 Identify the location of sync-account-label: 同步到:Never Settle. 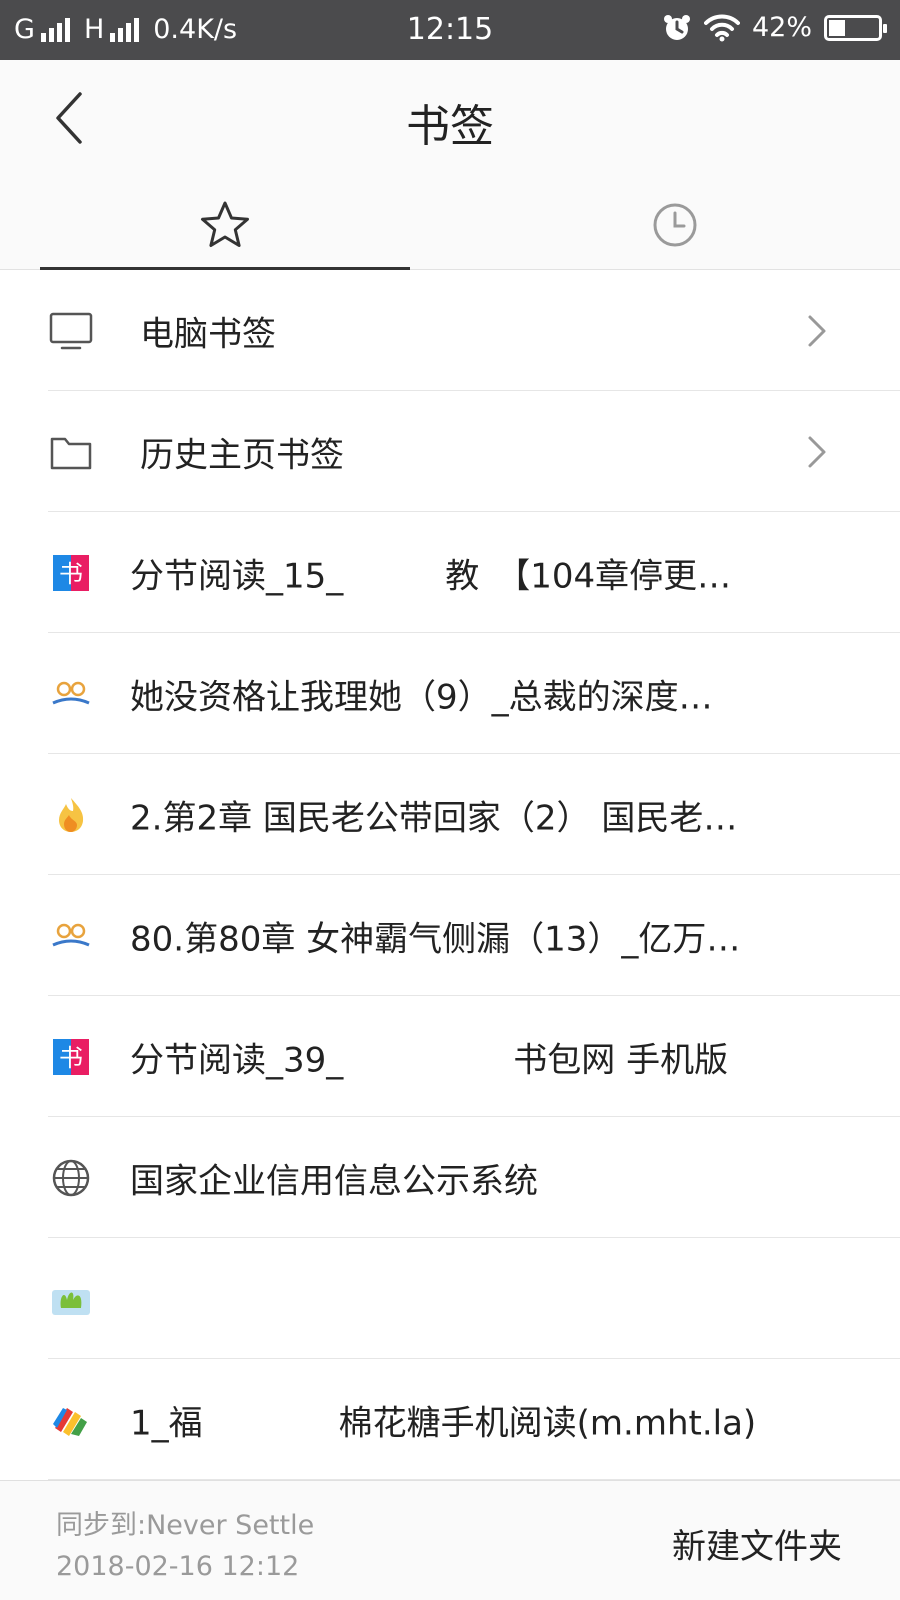
(185, 1525).